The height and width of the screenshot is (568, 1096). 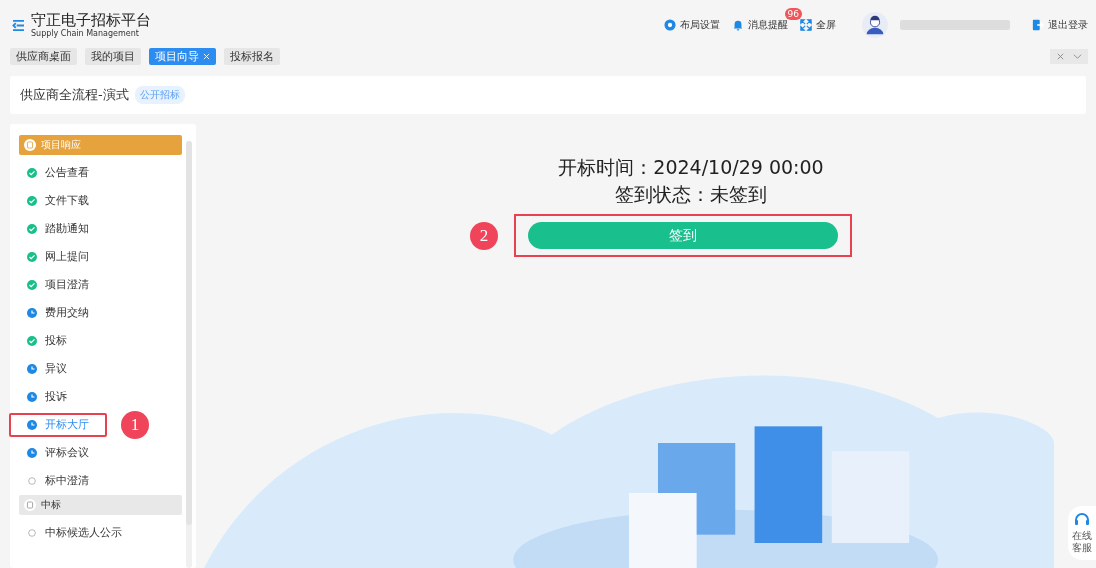 What do you see at coordinates (793, 14) in the screenshot?
I see `notification-badge: 96` at bounding box center [793, 14].